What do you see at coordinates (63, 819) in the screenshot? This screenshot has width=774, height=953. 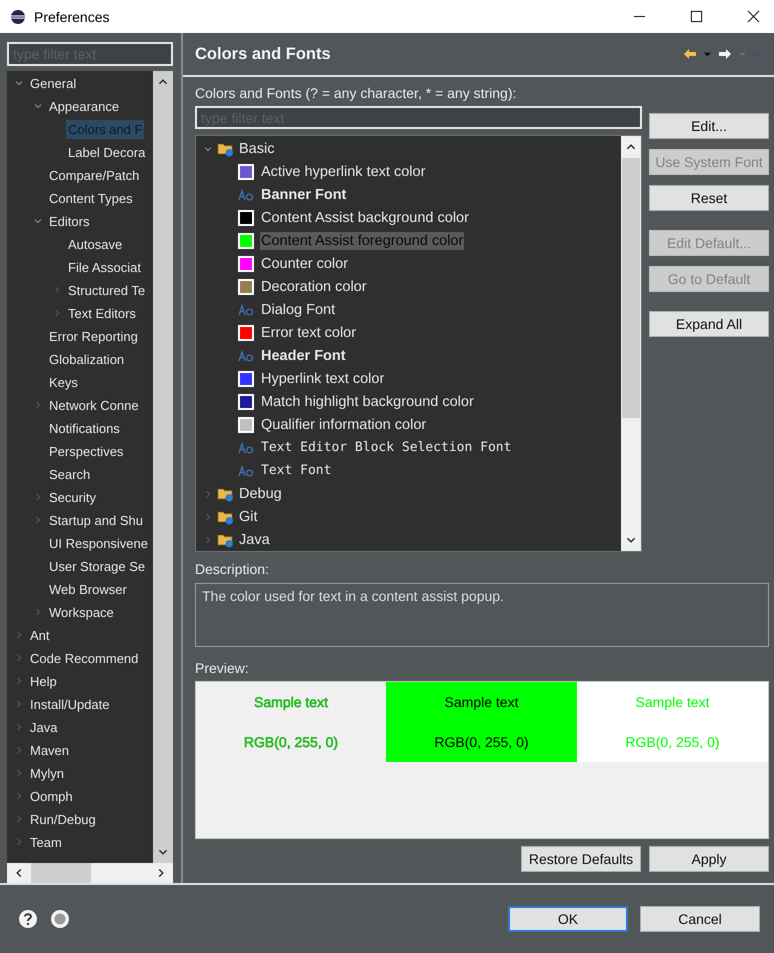 I see `tree-item: Run/Debug` at bounding box center [63, 819].